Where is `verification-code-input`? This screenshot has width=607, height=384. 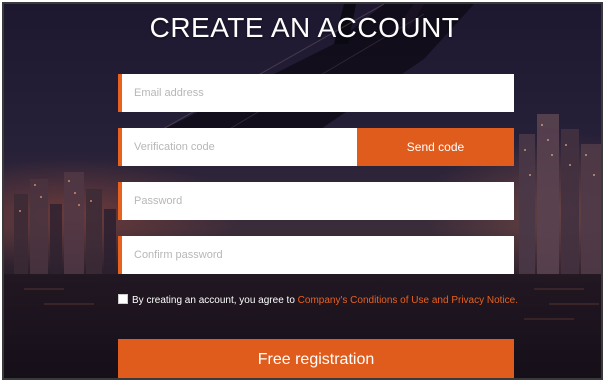 verification-code-input is located at coordinates (239, 147).